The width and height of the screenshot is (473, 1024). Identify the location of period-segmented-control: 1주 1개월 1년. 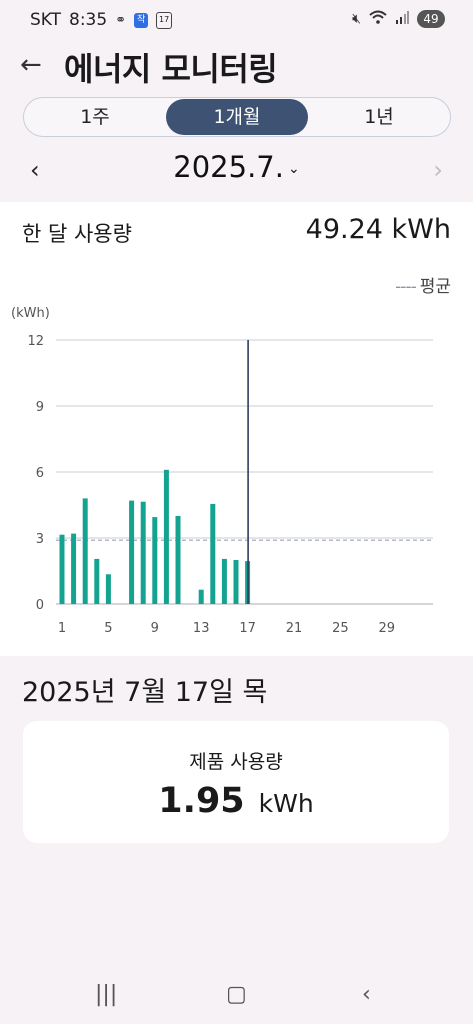
(237, 117).